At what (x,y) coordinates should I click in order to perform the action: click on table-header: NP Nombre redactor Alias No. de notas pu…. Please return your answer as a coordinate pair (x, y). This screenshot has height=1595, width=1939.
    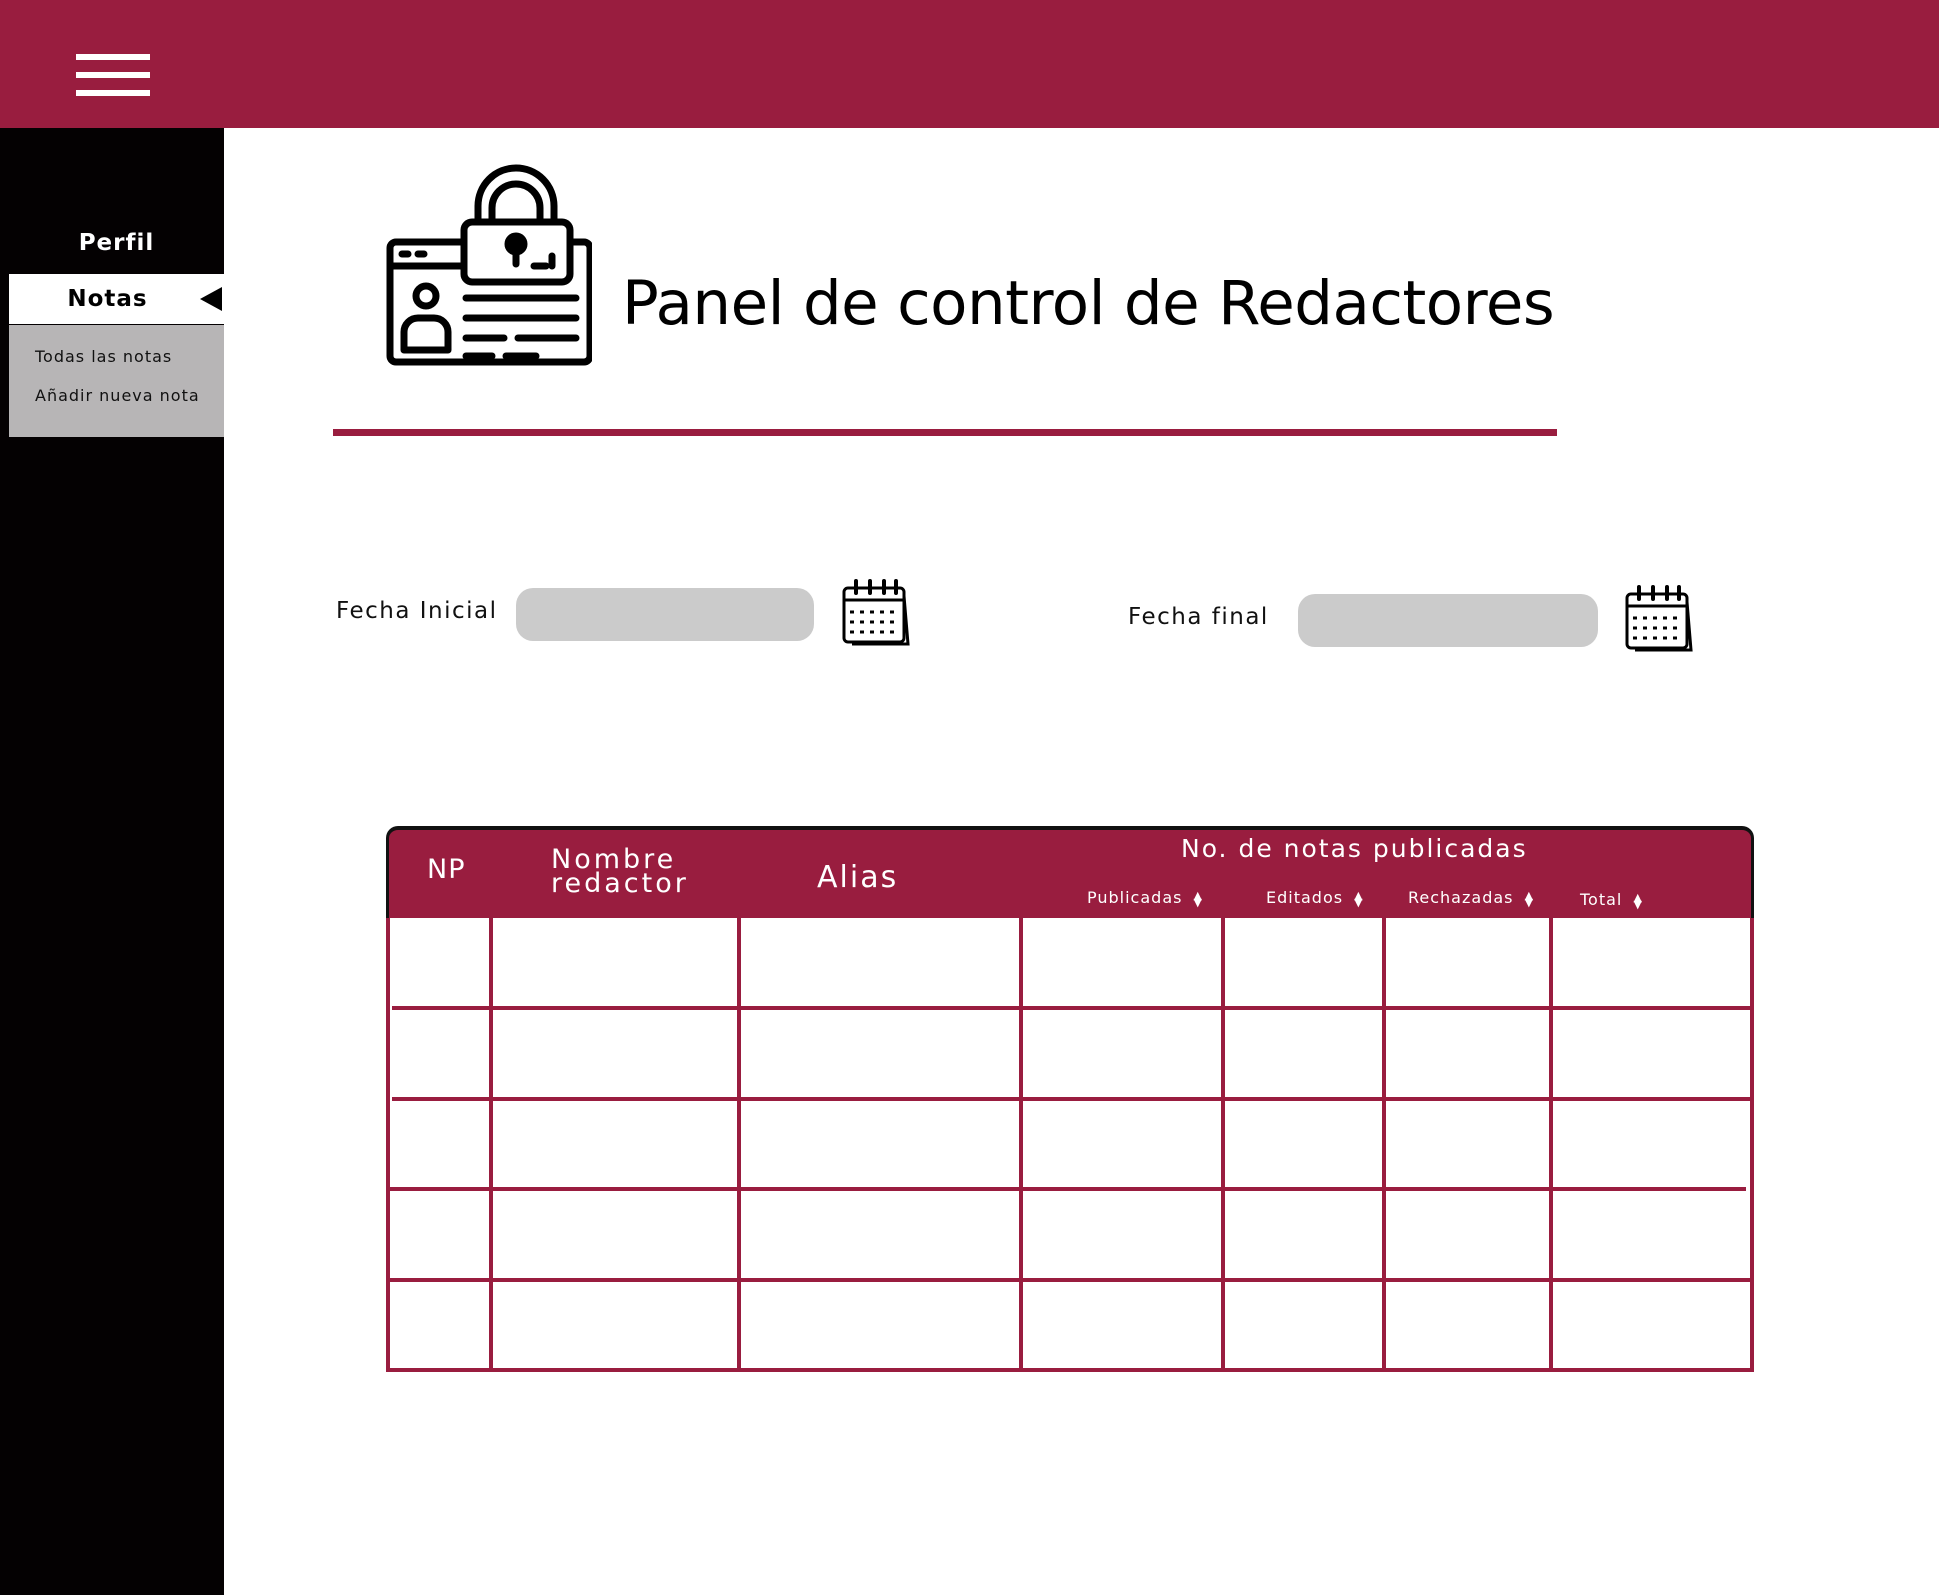
    Looking at the image, I should click on (1070, 872).